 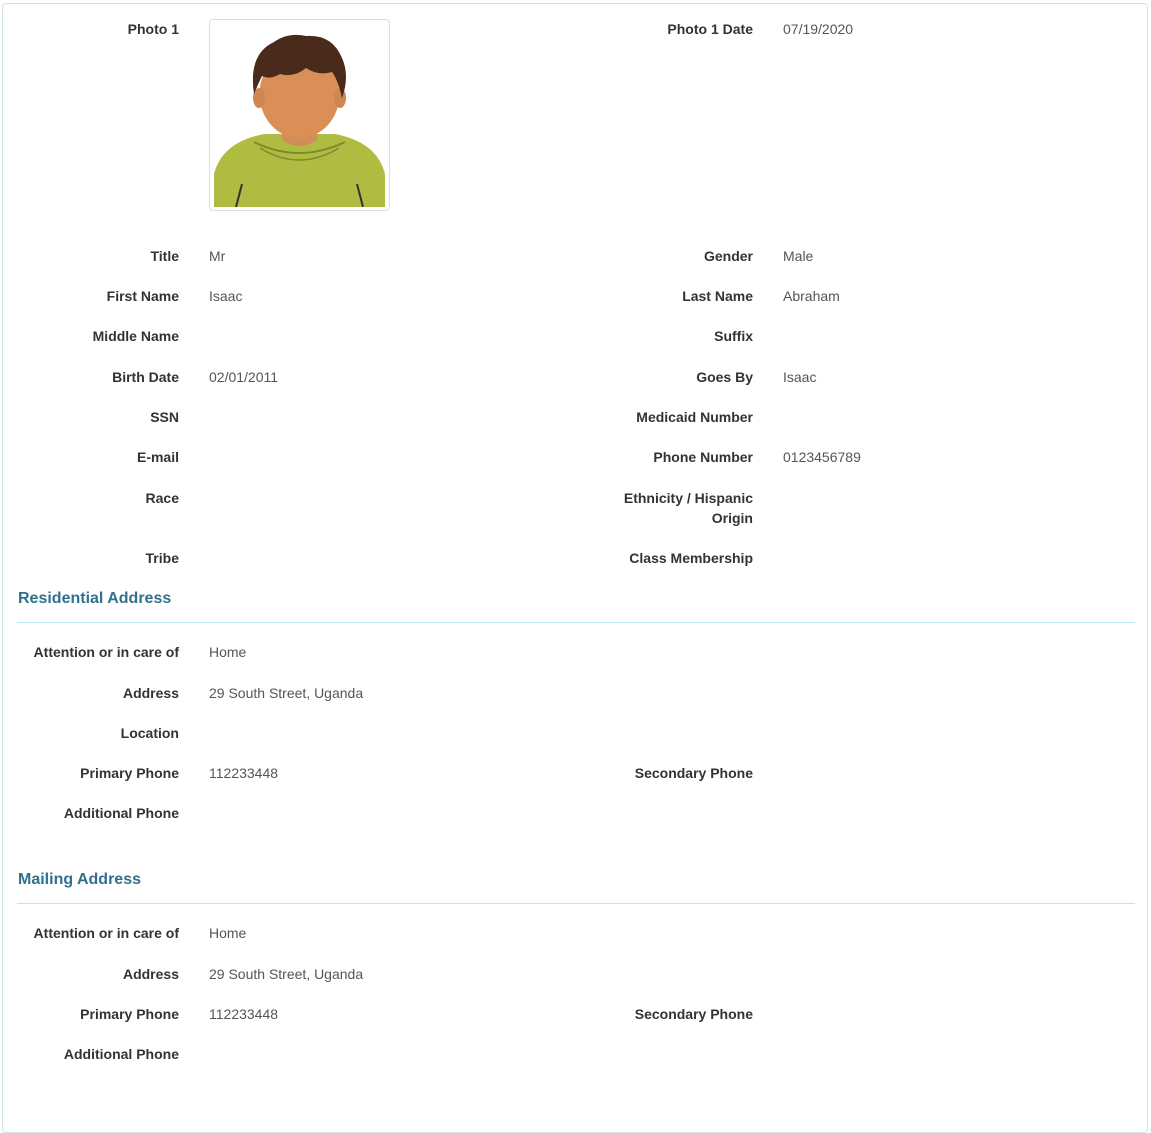 I want to click on mailing-primary-phone-label: Primary Phone, so click(x=129, y=1014).